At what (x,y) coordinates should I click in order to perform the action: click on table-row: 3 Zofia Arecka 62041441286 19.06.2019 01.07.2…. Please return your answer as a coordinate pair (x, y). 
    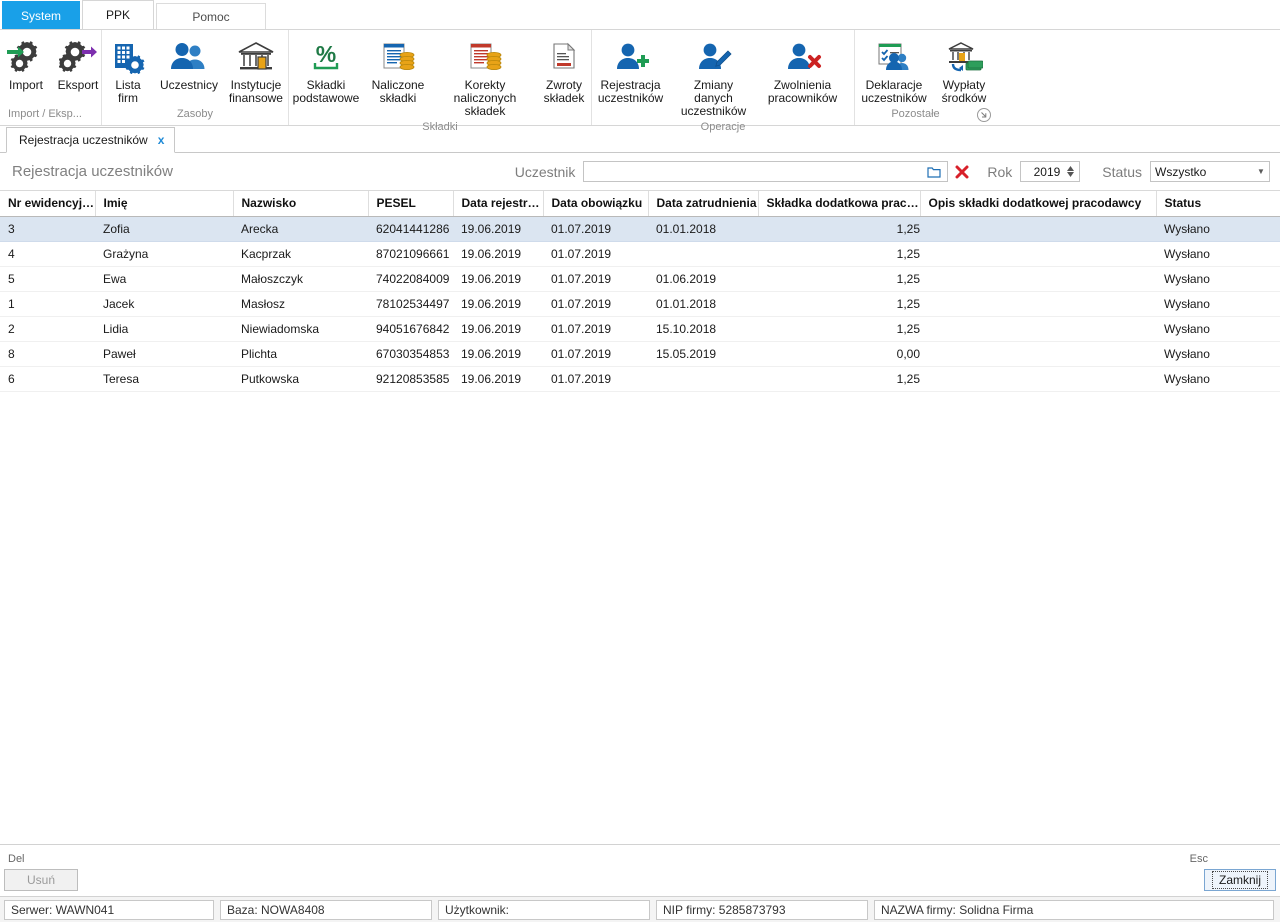
    Looking at the image, I should click on (640, 229).